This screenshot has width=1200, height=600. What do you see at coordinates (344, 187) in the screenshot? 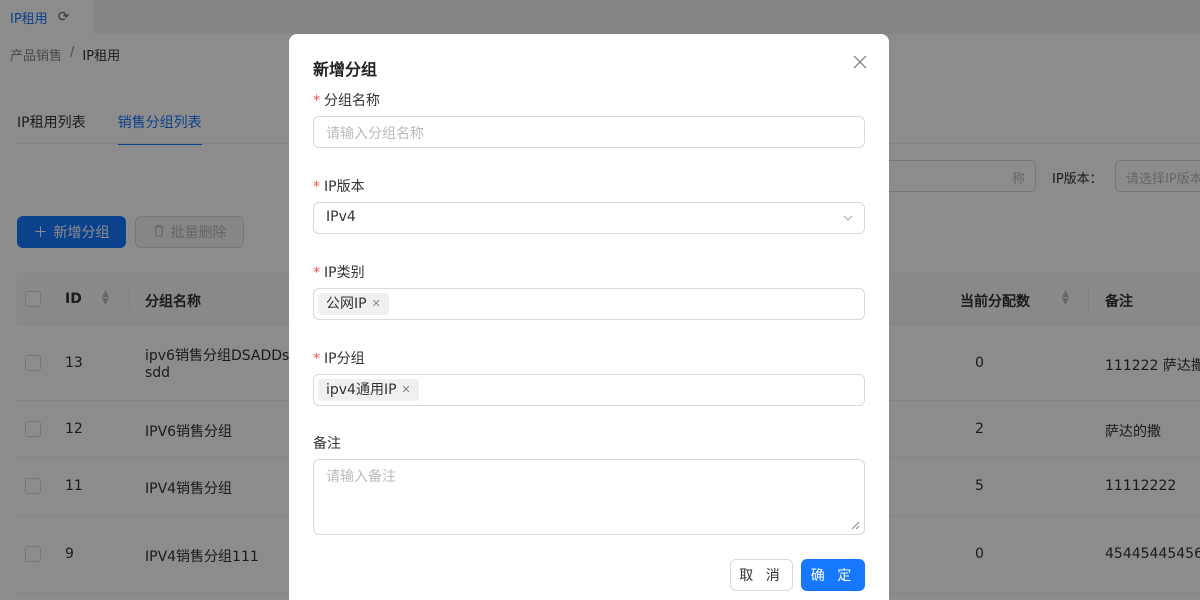
I see `ip-version-label-text: IP版本` at bounding box center [344, 187].